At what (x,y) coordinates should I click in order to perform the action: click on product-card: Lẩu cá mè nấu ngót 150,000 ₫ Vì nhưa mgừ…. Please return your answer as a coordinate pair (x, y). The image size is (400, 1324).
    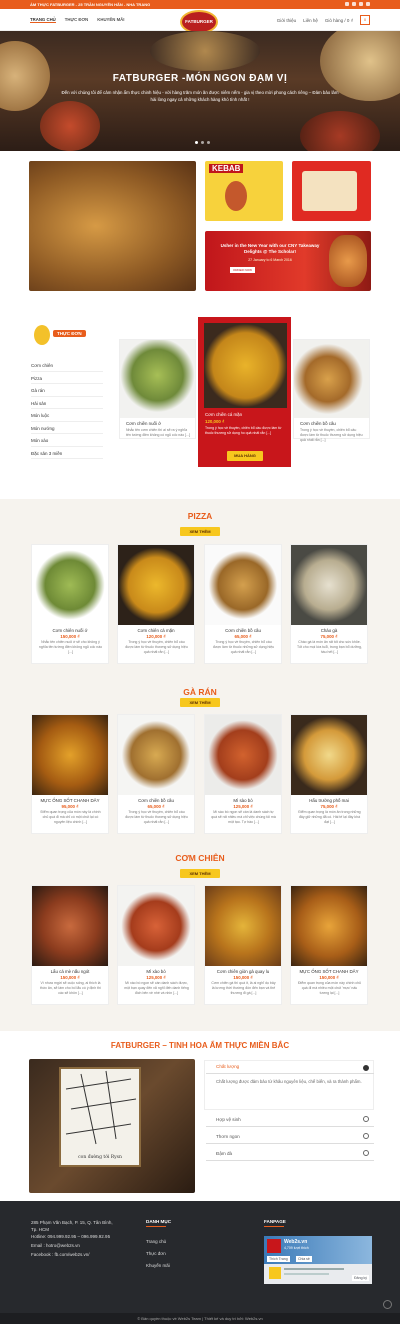
    Looking at the image, I should click on (70, 945).